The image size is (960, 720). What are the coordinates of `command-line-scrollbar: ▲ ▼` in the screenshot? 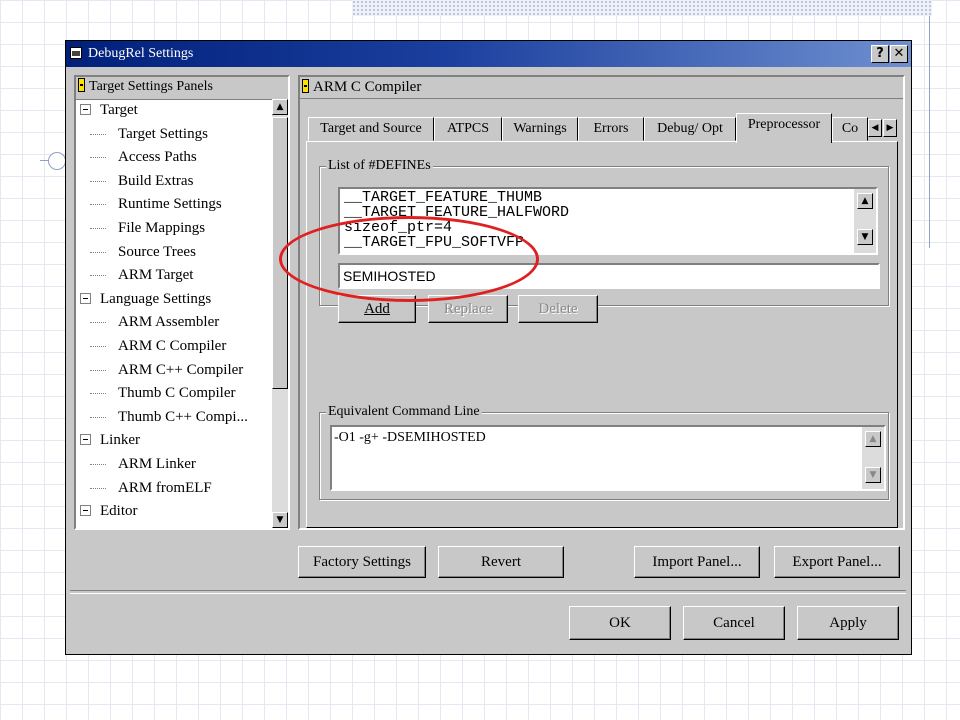 It's located at (873, 458).